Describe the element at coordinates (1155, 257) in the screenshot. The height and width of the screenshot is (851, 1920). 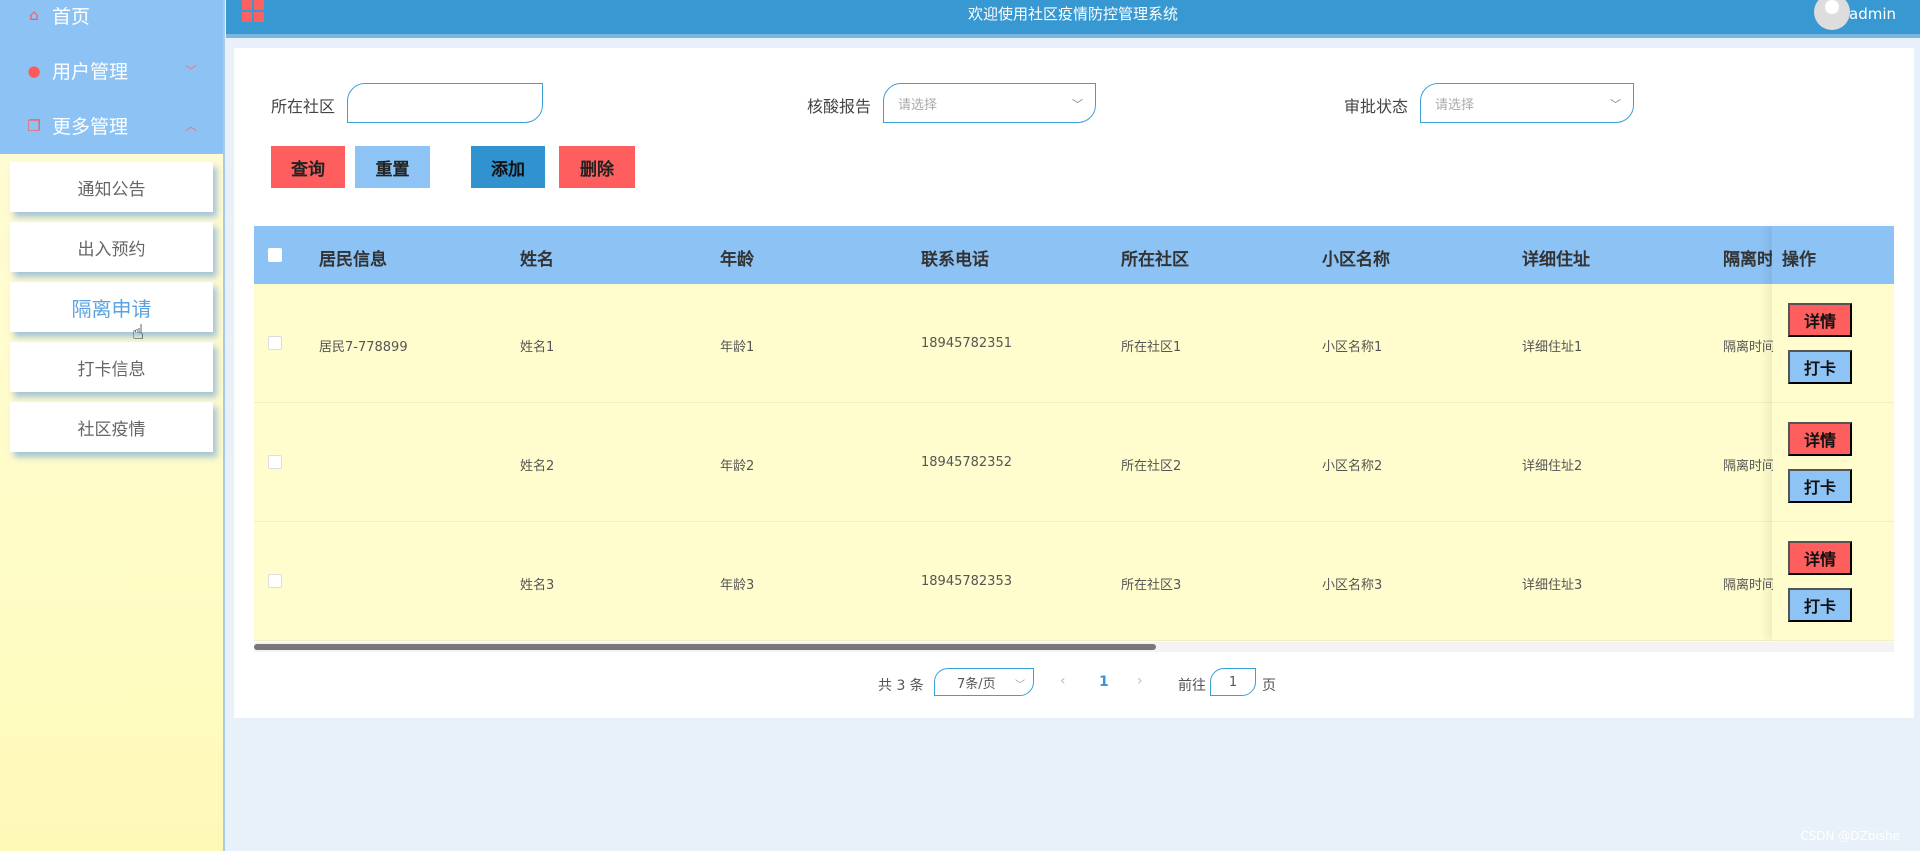
I see `column-header: 所在社区` at that location.